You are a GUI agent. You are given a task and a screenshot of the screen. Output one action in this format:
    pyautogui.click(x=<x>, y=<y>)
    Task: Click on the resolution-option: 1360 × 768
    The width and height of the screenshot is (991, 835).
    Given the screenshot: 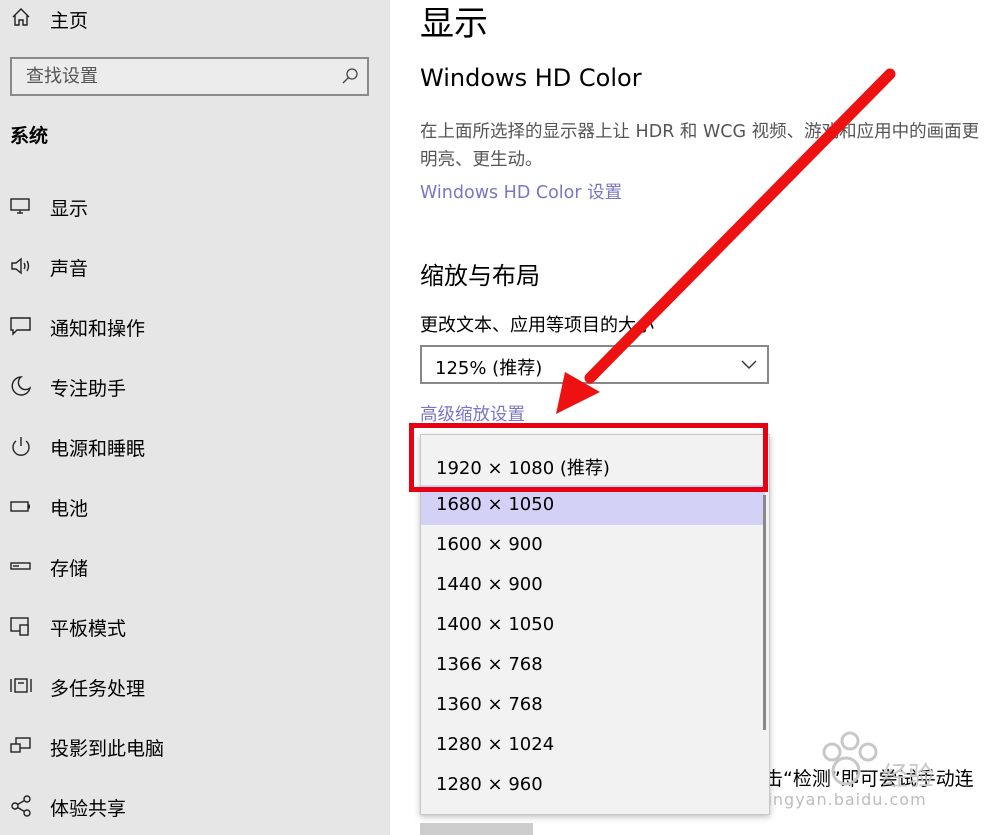 What is the action you would take?
    pyautogui.click(x=593, y=705)
    